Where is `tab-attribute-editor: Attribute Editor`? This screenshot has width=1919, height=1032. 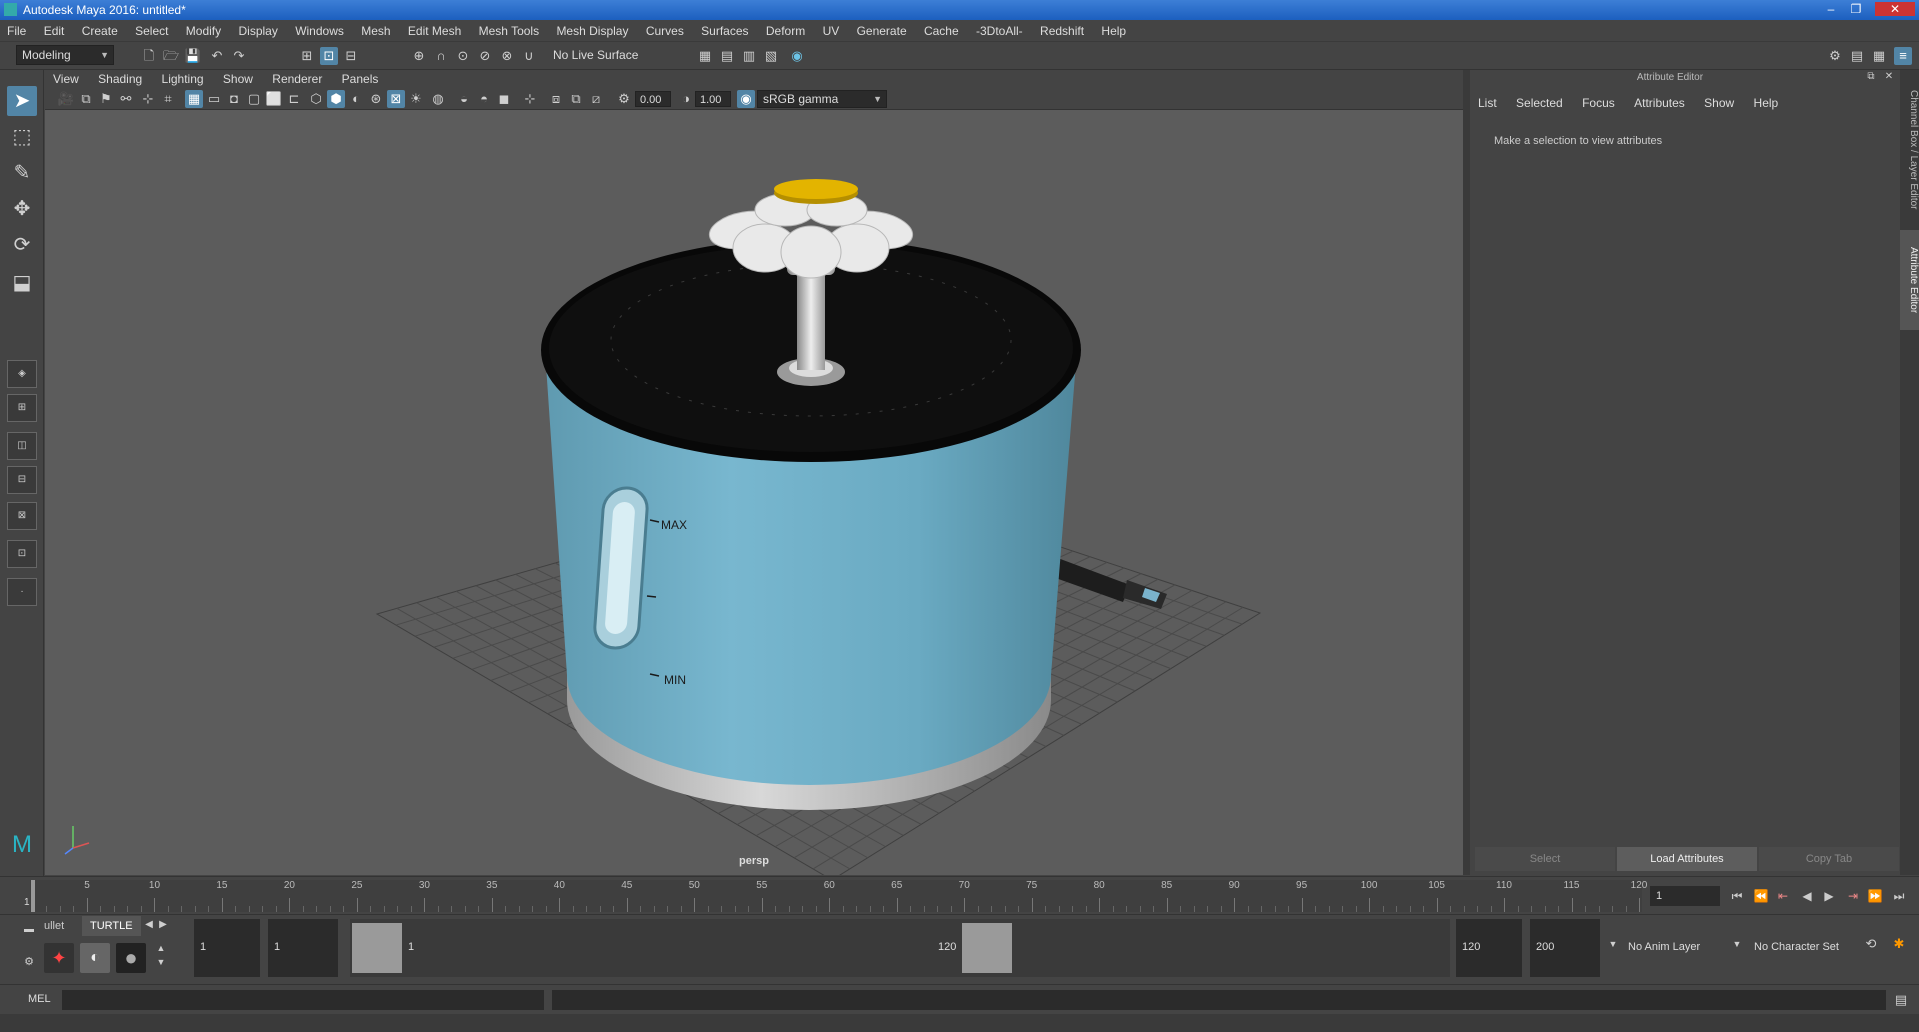
tab-attribute-editor: Attribute Editor is located at coordinates (1909, 280).